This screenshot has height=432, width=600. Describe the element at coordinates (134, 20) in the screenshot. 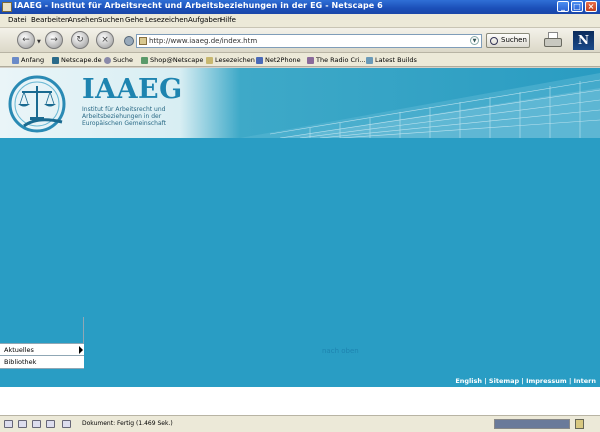

I see `menu-gehe: Gehe` at that location.